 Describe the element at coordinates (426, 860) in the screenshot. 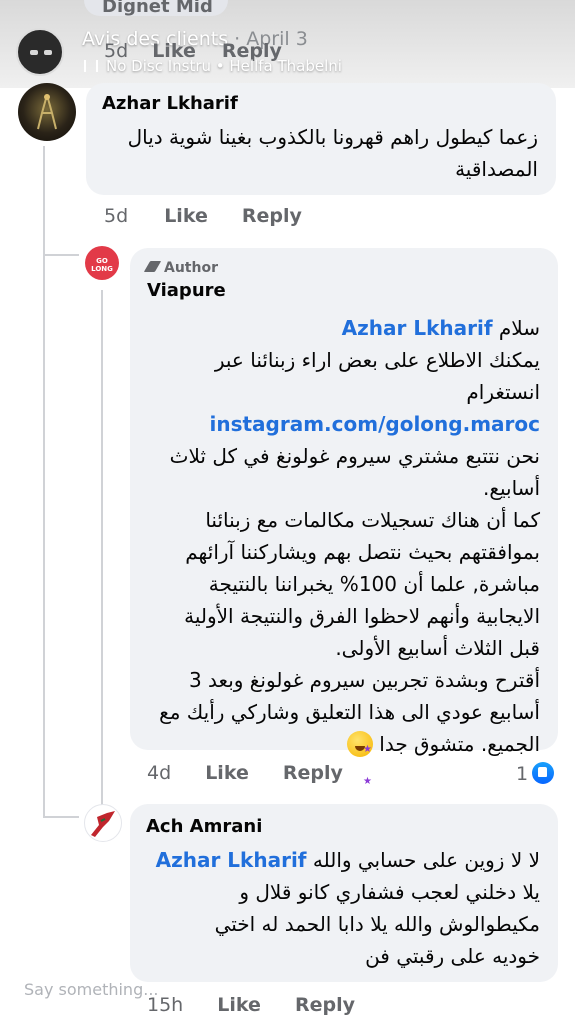

I see `first-line-text: لا لا زوين على حسابي والله` at that location.